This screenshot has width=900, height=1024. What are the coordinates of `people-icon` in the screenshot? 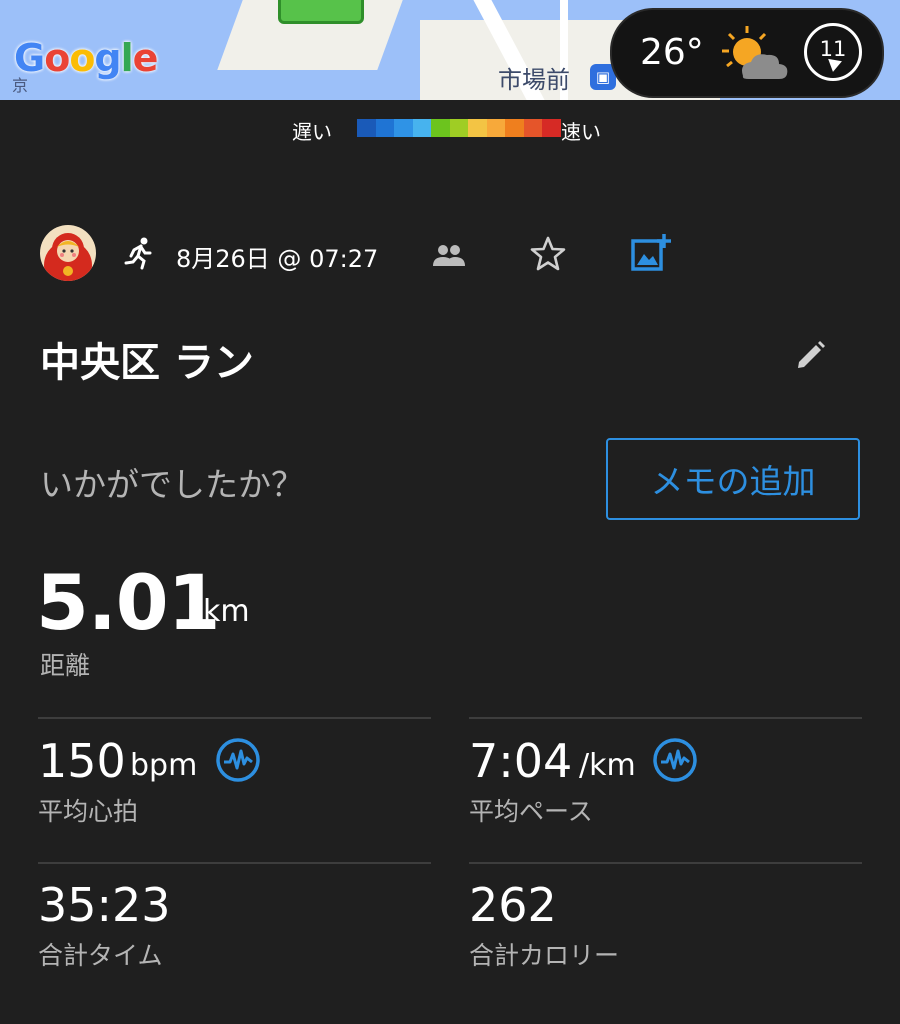 It's located at (449, 255).